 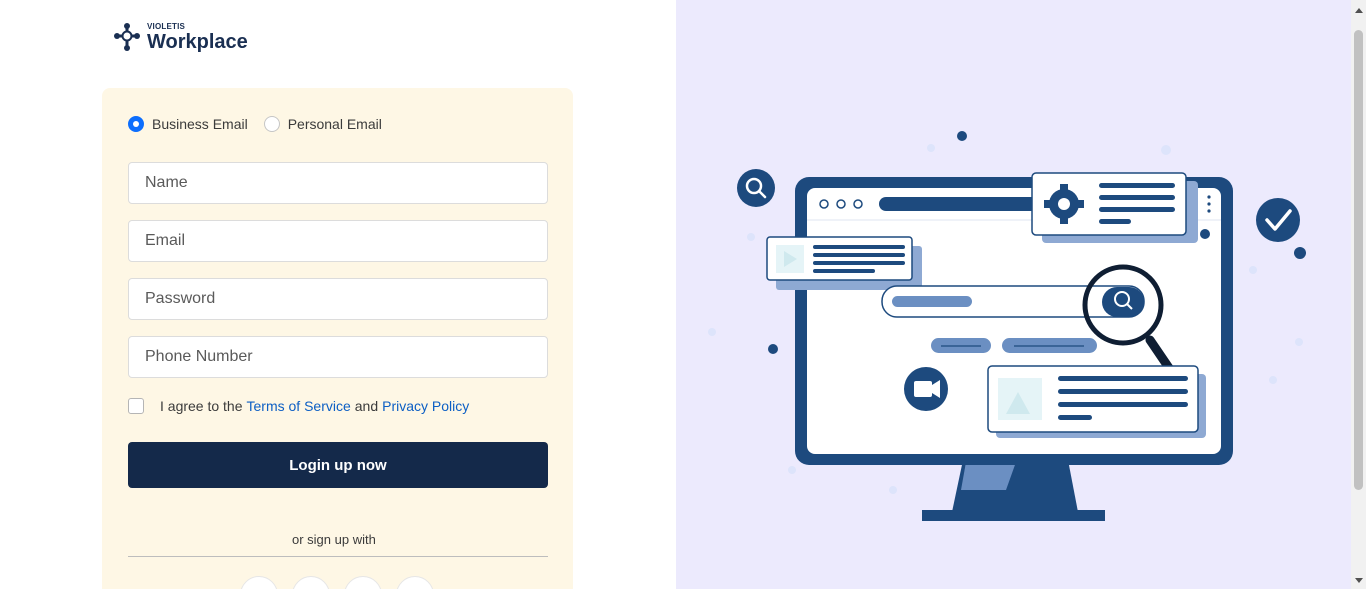 What do you see at coordinates (926, 389) in the screenshot?
I see `video-camera-icon` at bounding box center [926, 389].